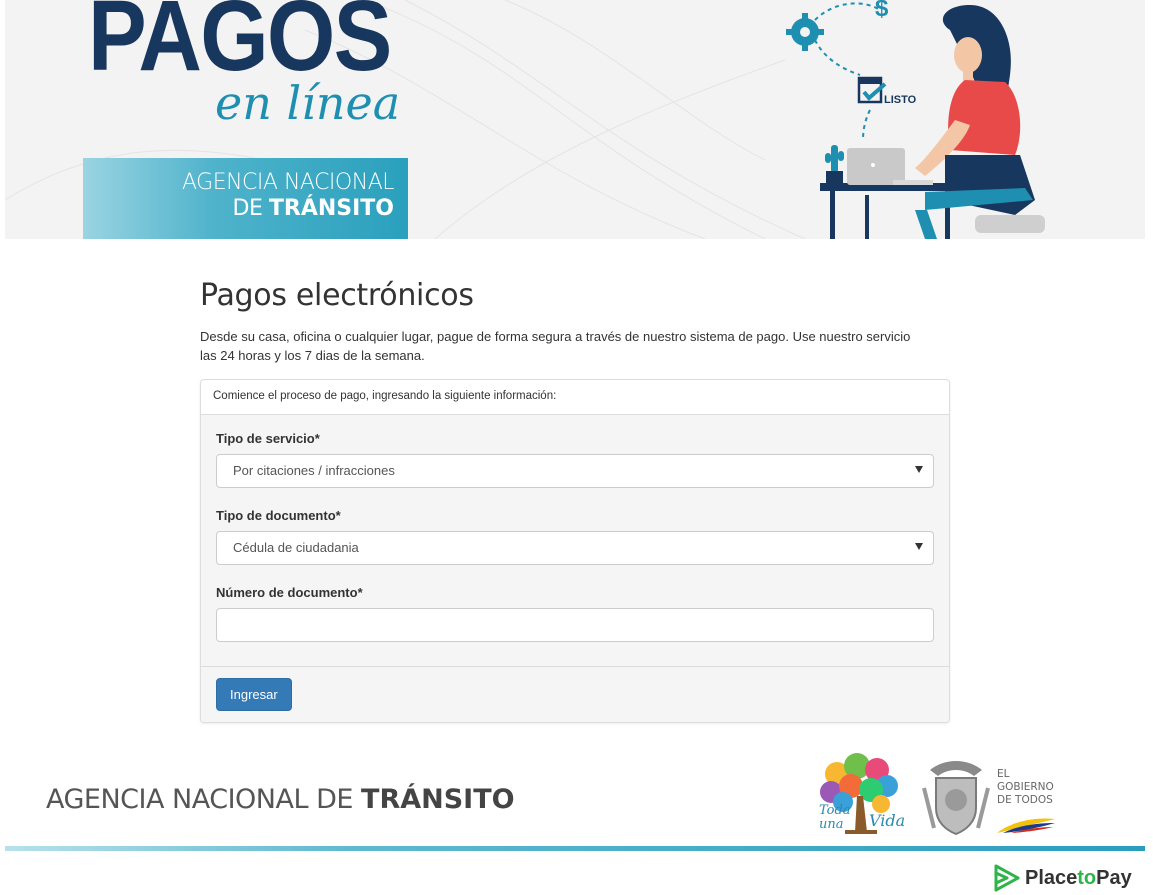 The width and height of the screenshot is (1153, 895). What do you see at coordinates (835, 810) in the screenshot?
I see `toda-text: Toda` at bounding box center [835, 810].